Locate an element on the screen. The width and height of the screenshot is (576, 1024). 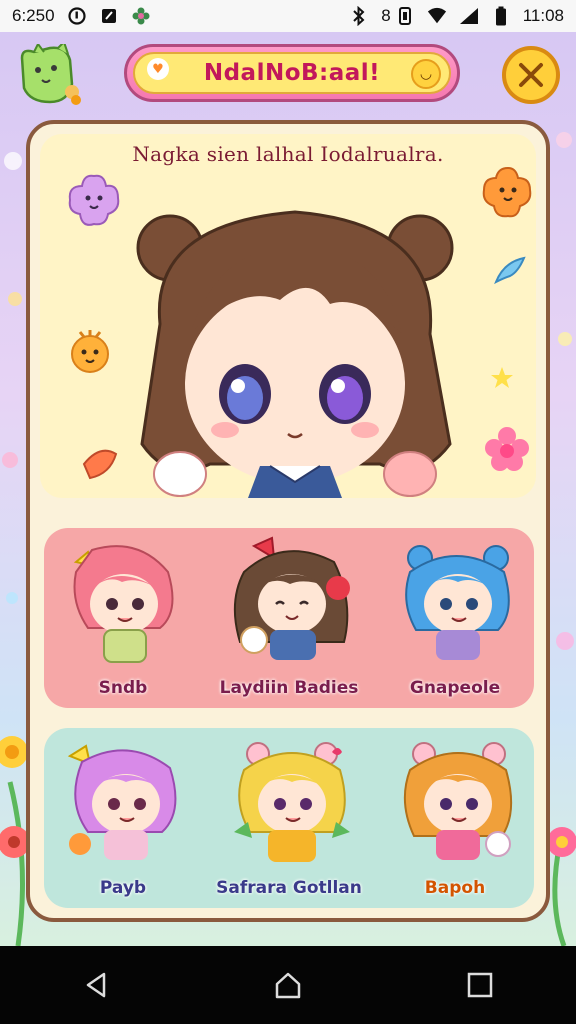
character-card: Payb is located at coordinates (123, 820).